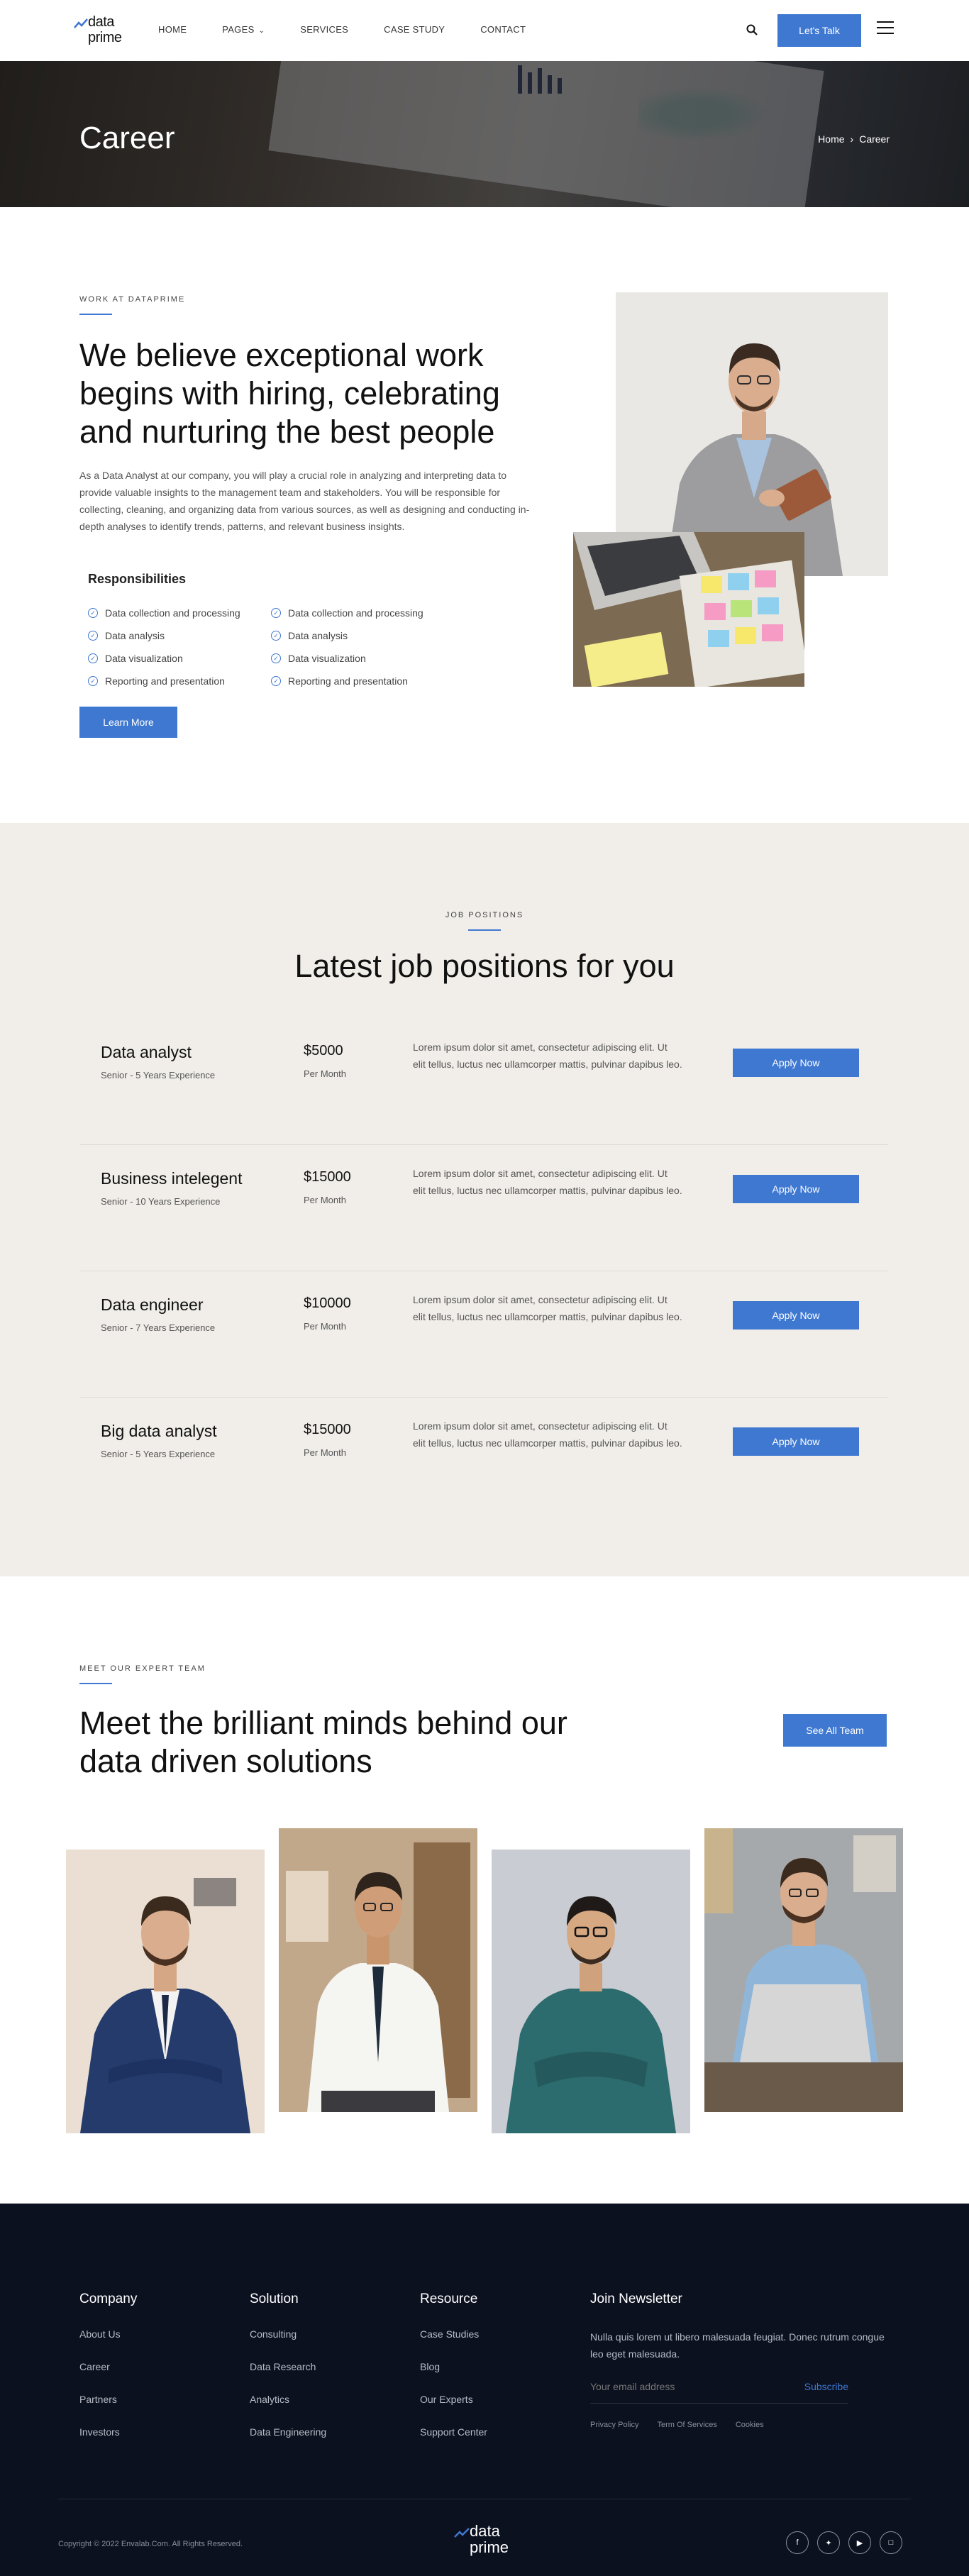 The image size is (969, 2576). What do you see at coordinates (172, 29) in the screenshot?
I see `nav-home: HOME` at bounding box center [172, 29].